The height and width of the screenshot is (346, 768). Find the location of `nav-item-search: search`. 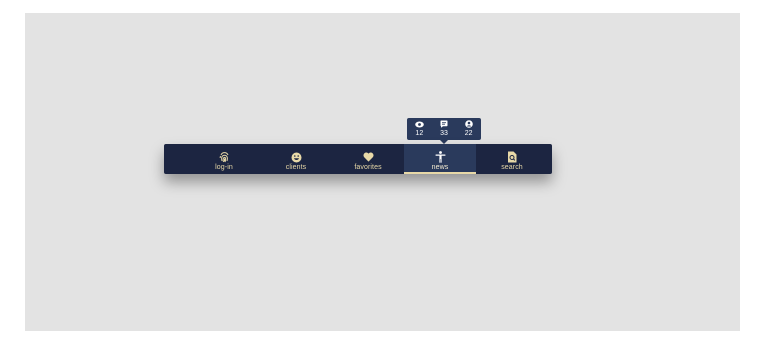

nav-item-search: search is located at coordinates (512, 159).